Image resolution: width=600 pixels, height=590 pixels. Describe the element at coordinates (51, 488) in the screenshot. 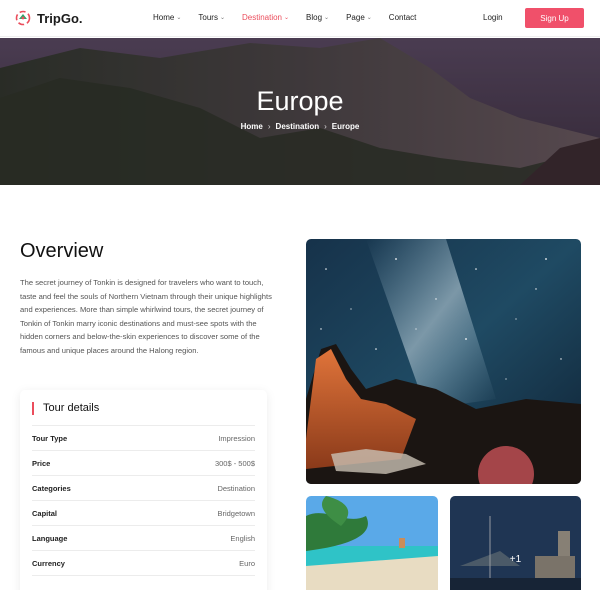

I see `detail-label: Categories` at that location.